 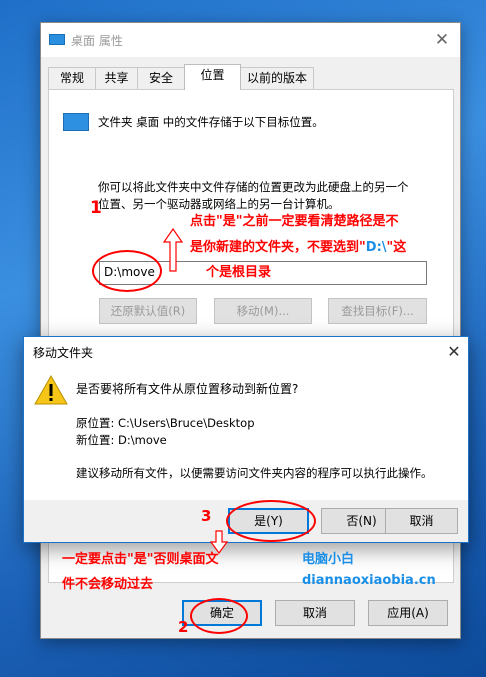 I want to click on ok-highlight-ellipse, so click(x=219, y=616).